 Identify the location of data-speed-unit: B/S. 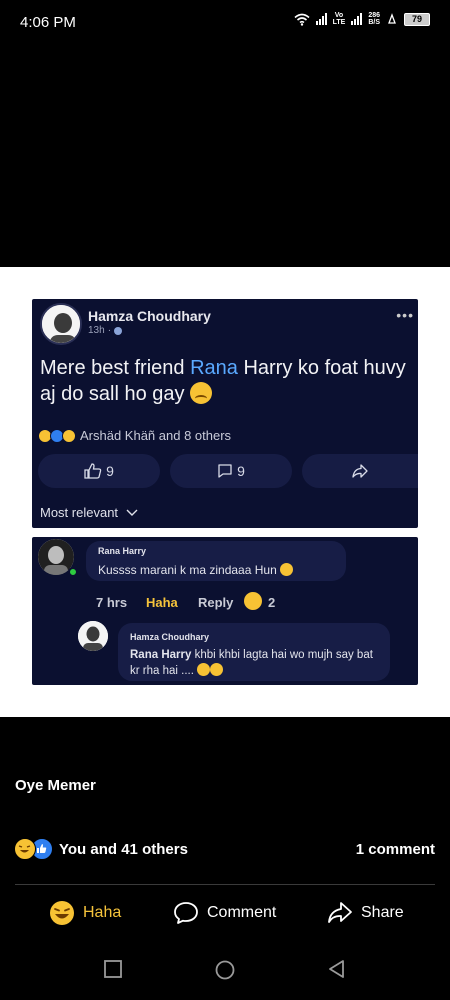
(374, 22).